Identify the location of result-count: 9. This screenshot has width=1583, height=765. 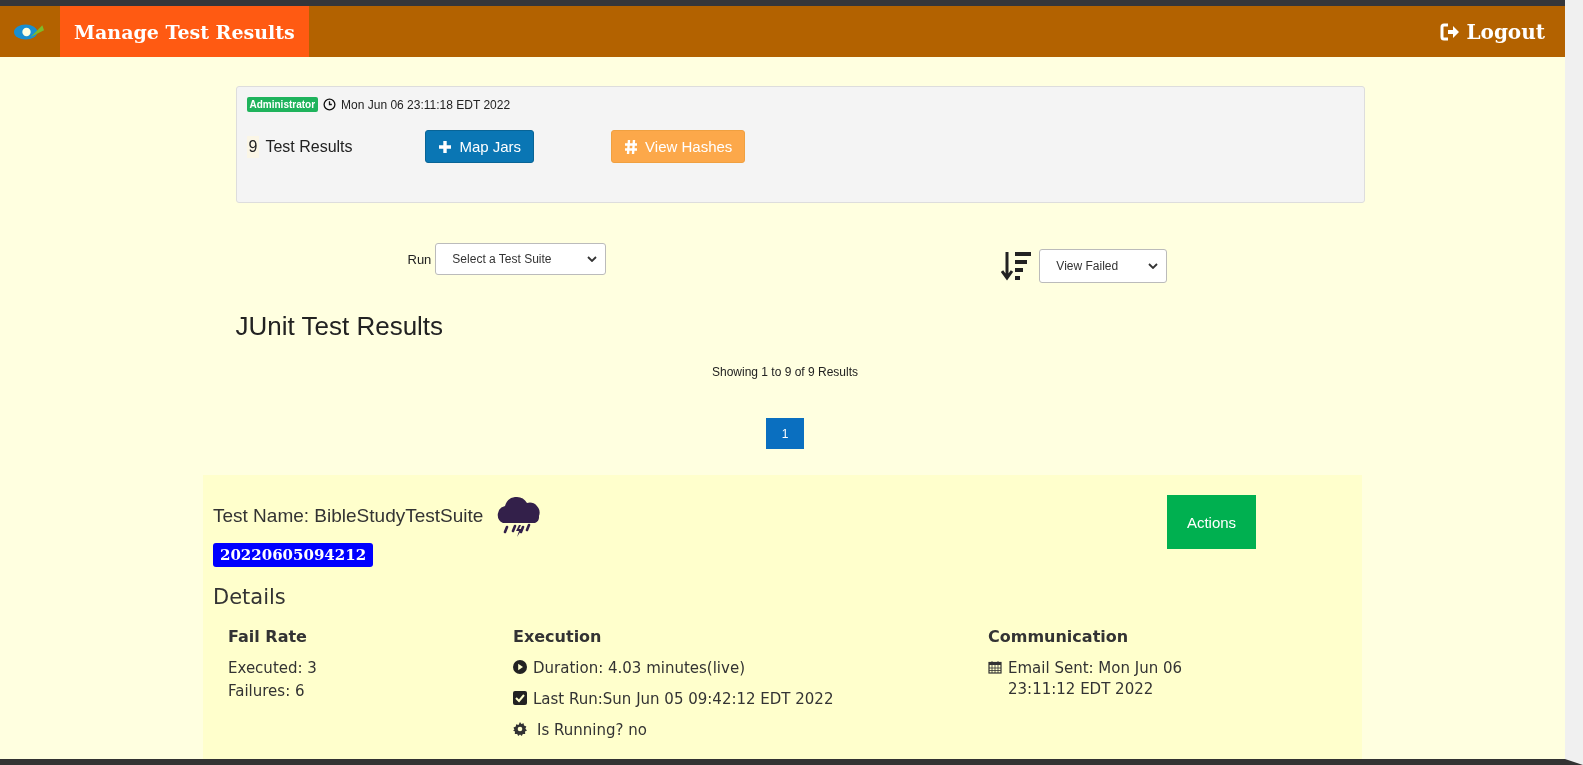
(253, 146).